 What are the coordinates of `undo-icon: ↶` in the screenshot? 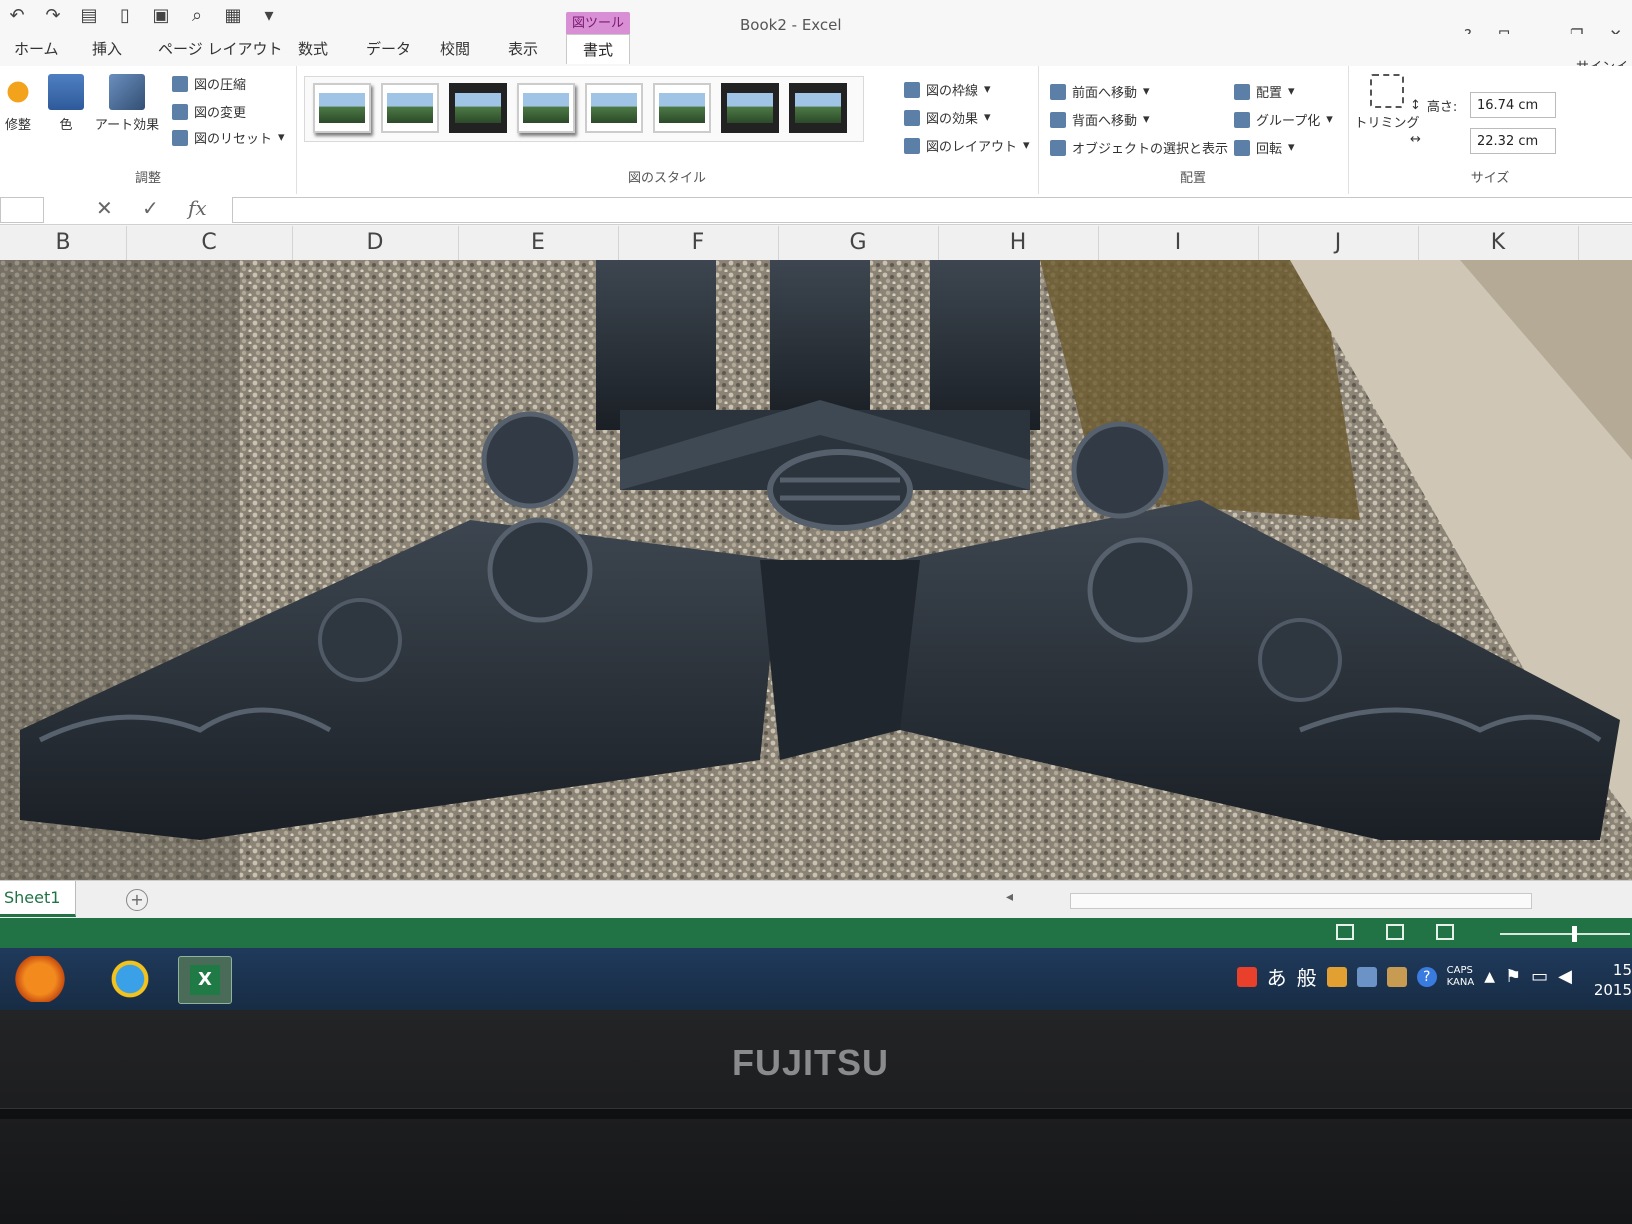 It's located at (17, 16).